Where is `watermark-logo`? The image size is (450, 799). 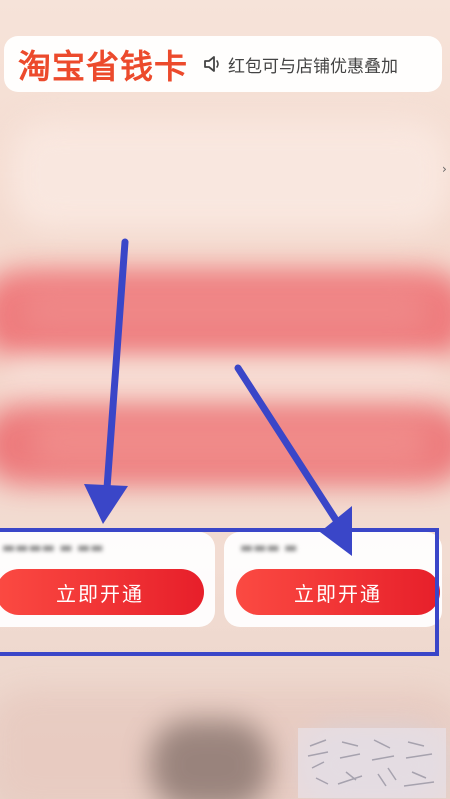 watermark-logo is located at coordinates (372, 763).